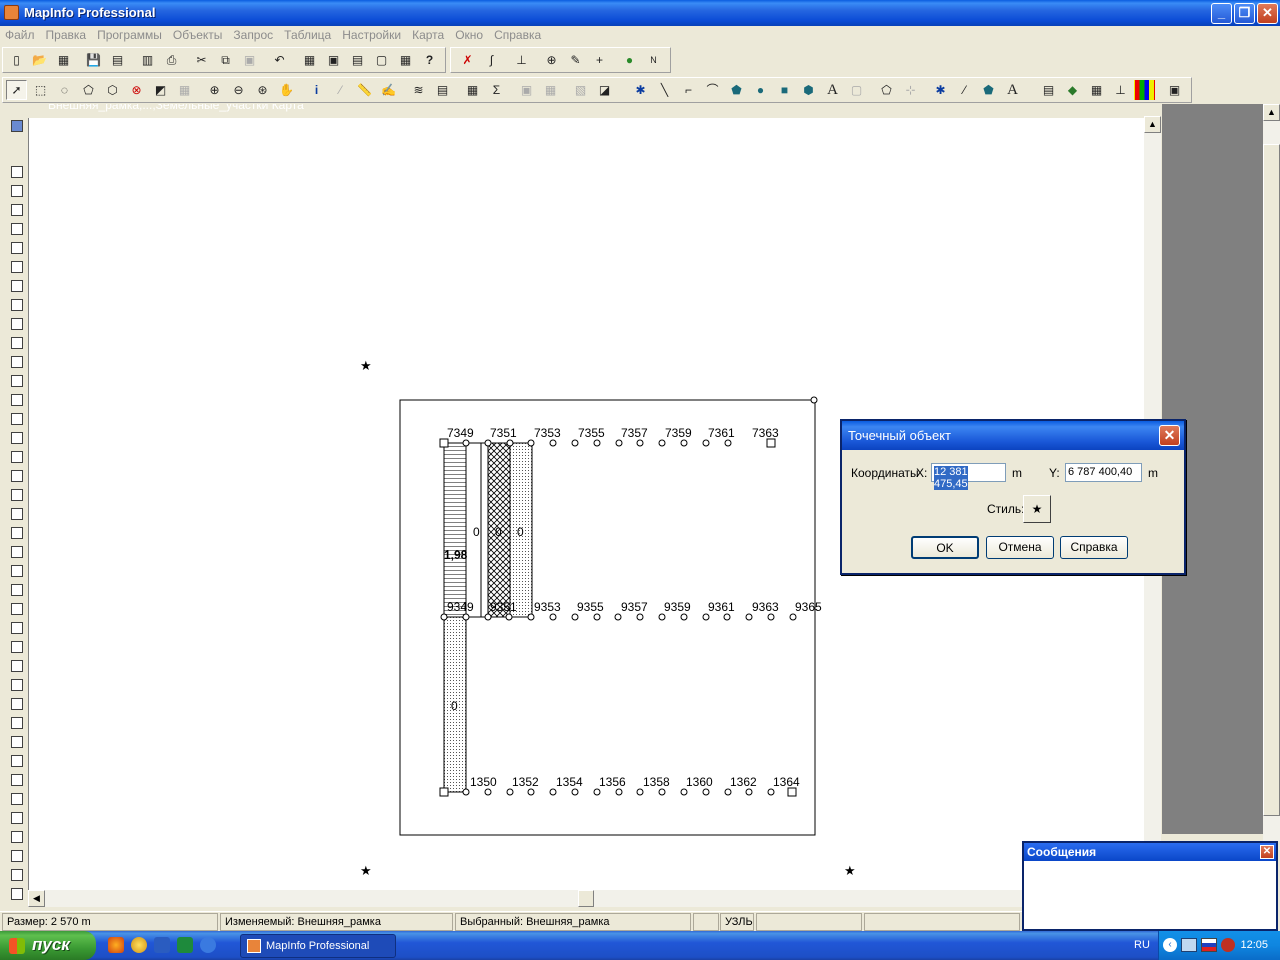  Describe the element at coordinates (521, 60) in the screenshot. I see `ruler-icon: ⊥` at that location.